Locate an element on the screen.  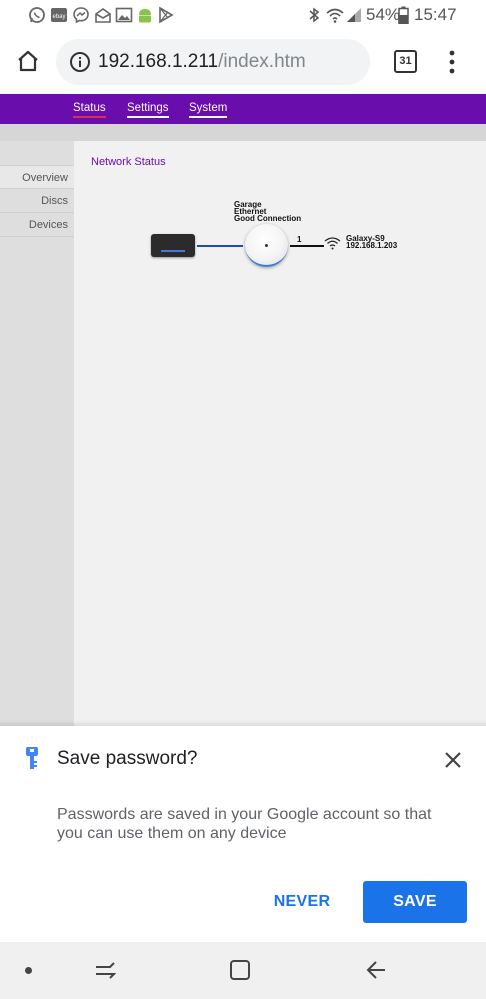
url-path: /index.htm is located at coordinates (262, 61).